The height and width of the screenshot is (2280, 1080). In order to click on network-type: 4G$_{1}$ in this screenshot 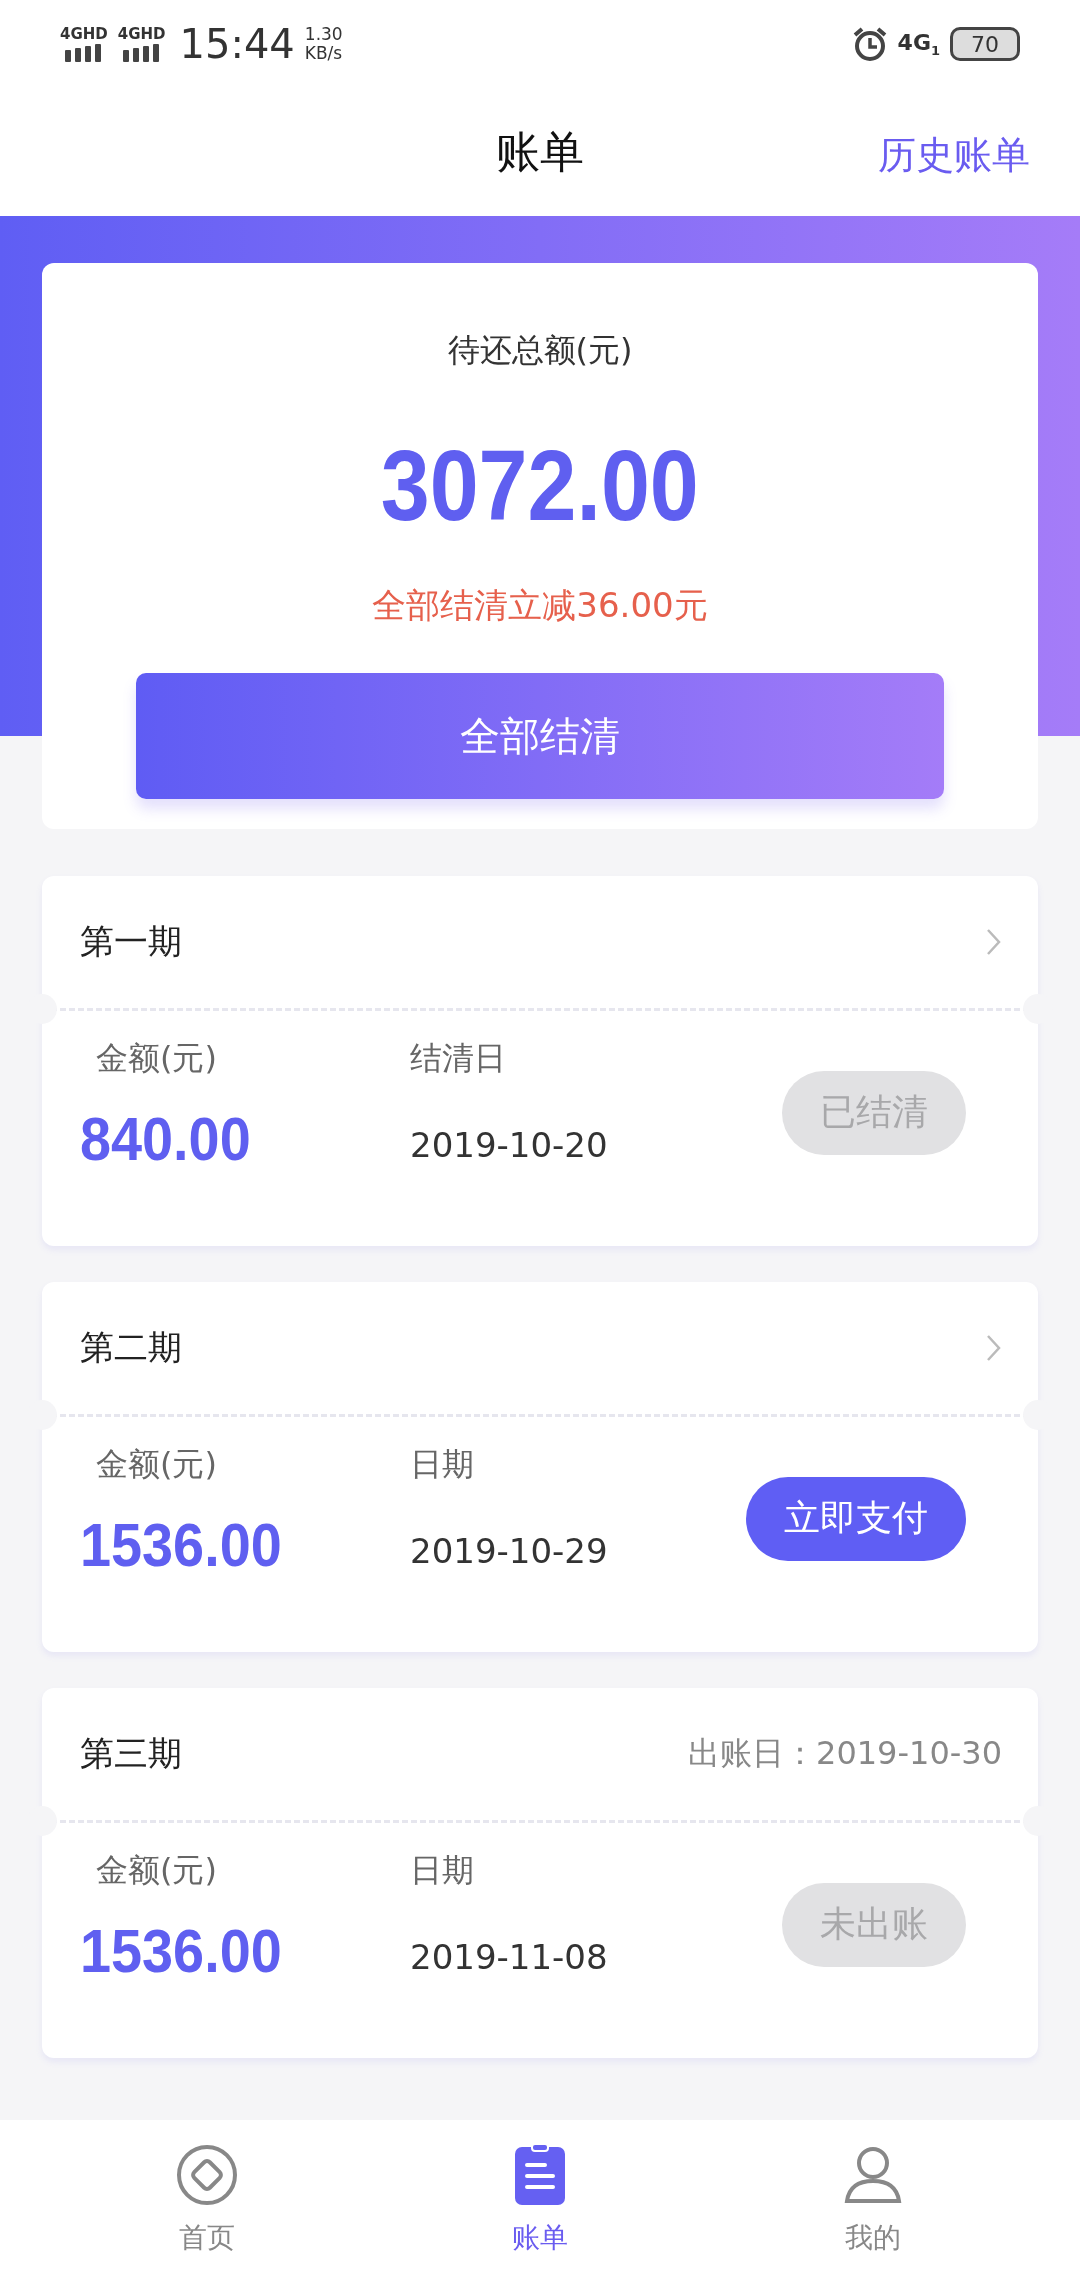, I will do `click(918, 44)`.